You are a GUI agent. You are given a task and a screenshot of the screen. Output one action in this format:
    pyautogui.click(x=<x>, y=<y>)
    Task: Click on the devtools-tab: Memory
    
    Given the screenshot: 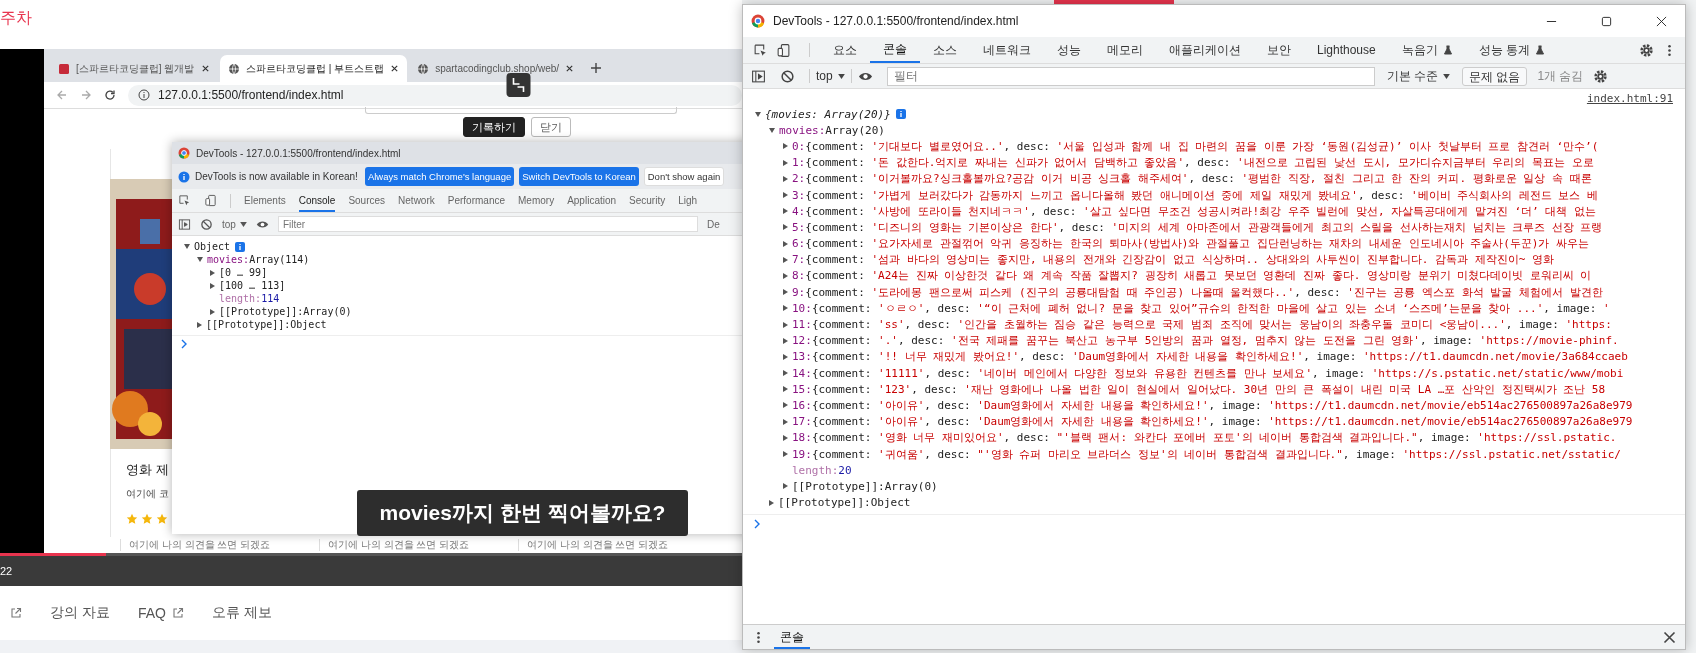 What is the action you would take?
    pyautogui.click(x=536, y=200)
    